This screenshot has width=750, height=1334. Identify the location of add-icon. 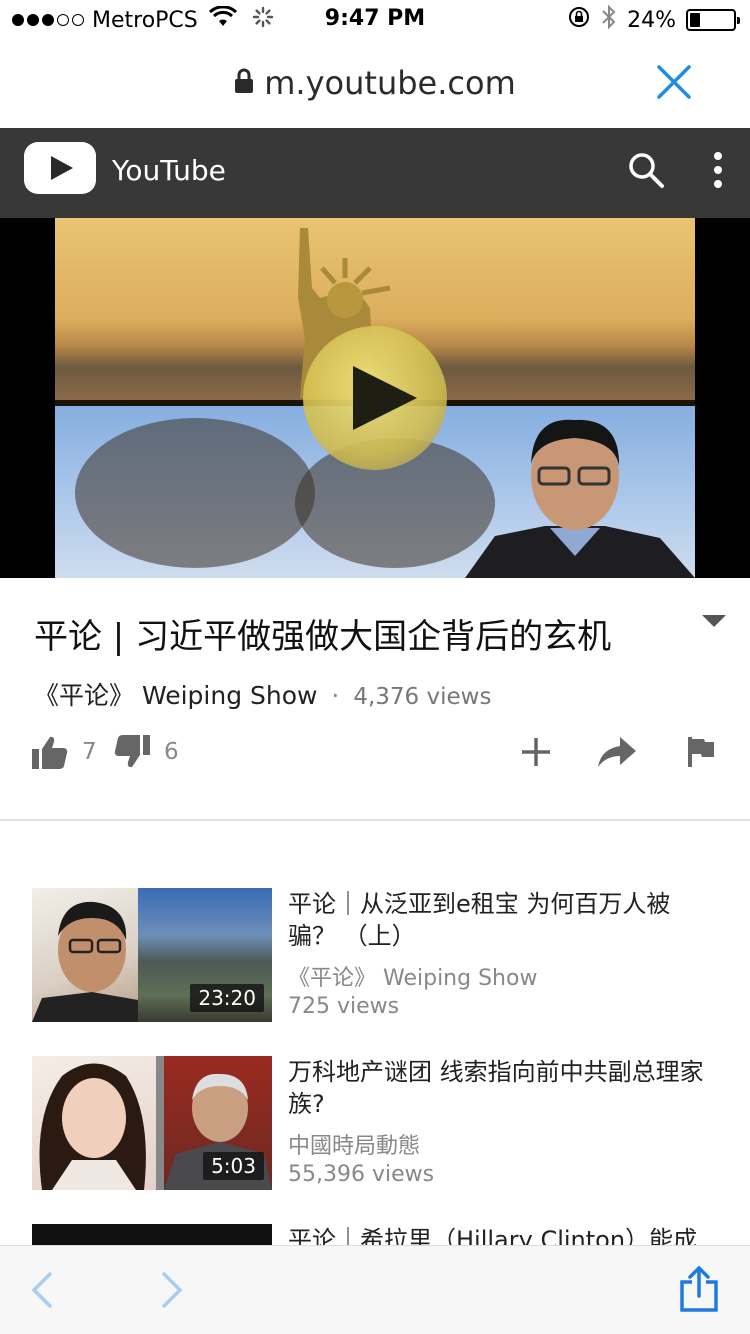
(536, 752).